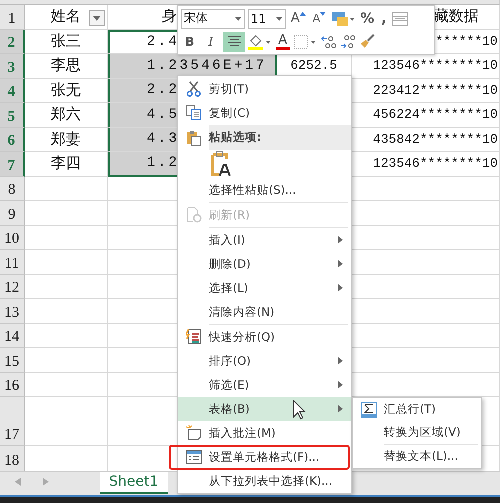  What do you see at coordinates (66, 164) in the screenshot?
I see `cell-text: 李四` at bounding box center [66, 164].